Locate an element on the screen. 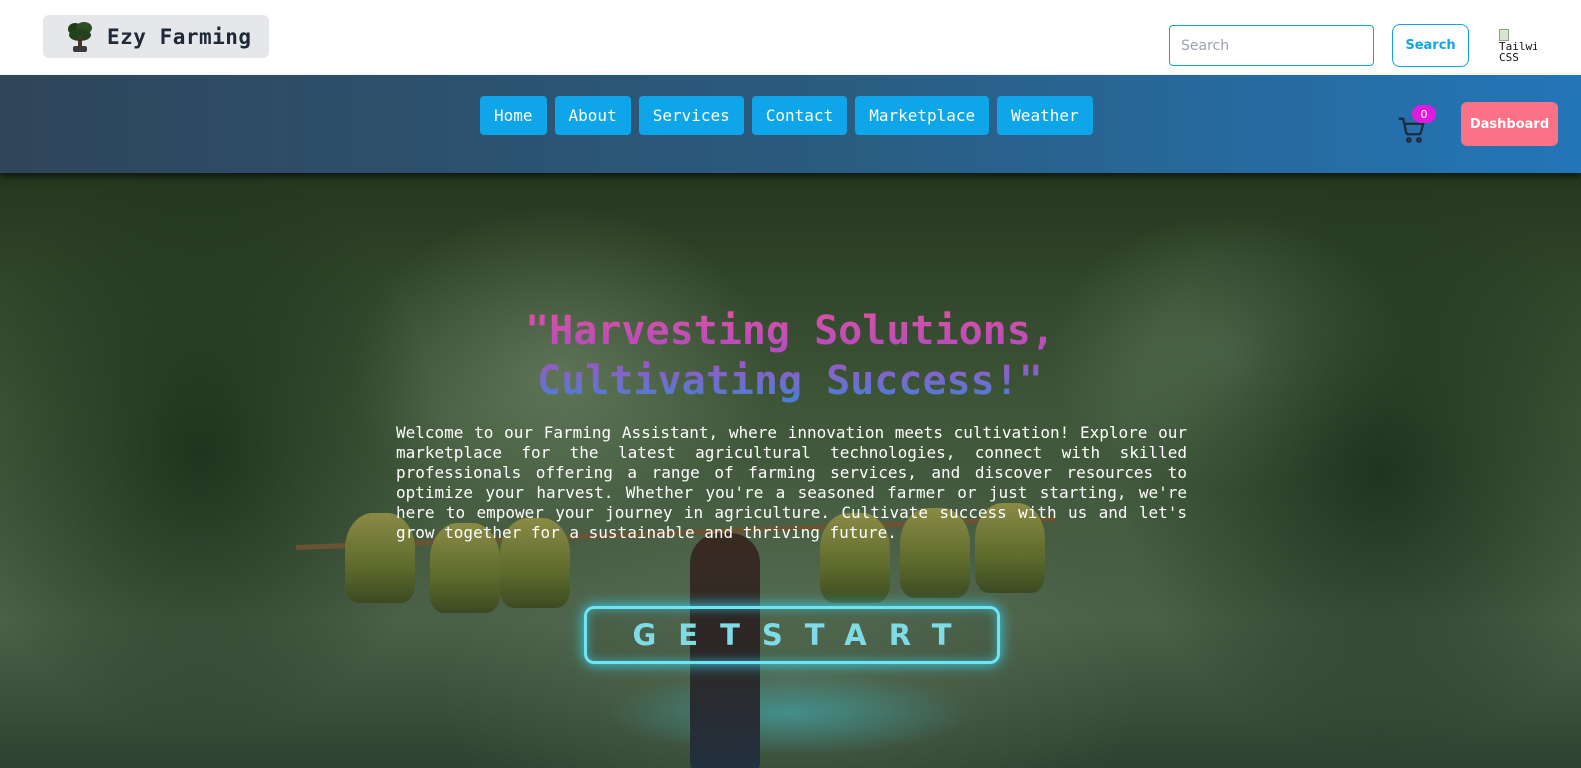  avatar: Tailwind CSS is located at coordinates (1518, 45).